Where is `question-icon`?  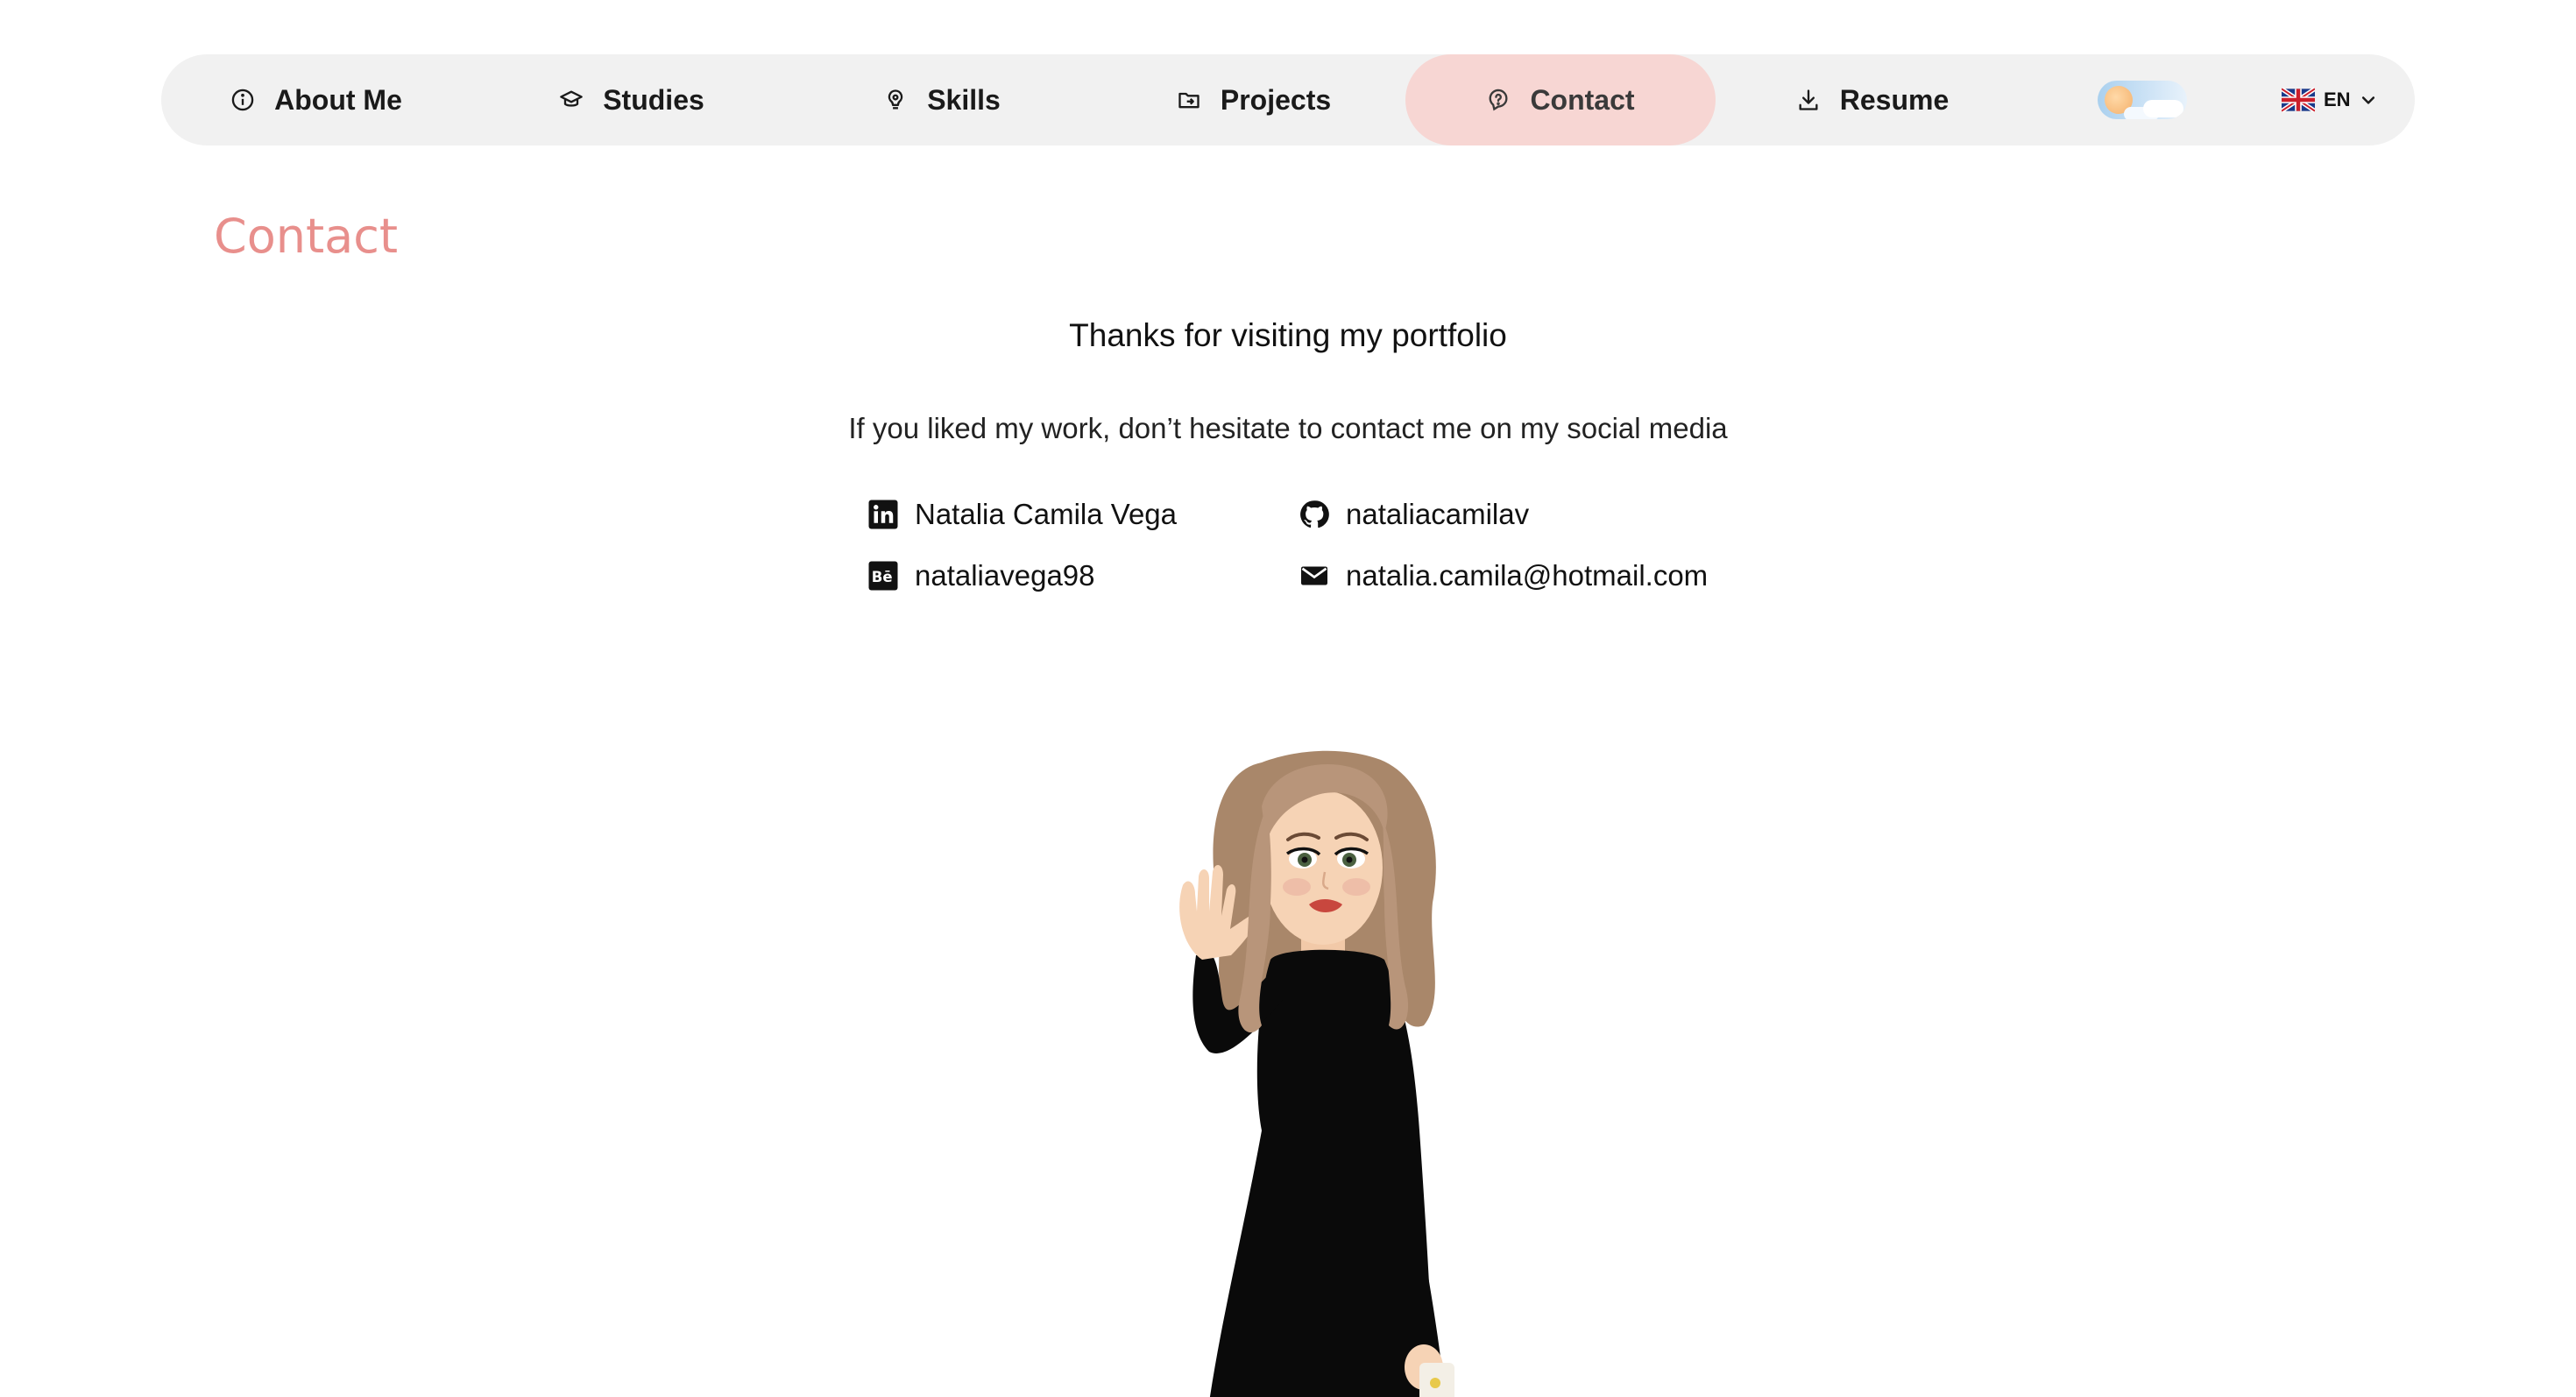 question-icon is located at coordinates (1499, 100).